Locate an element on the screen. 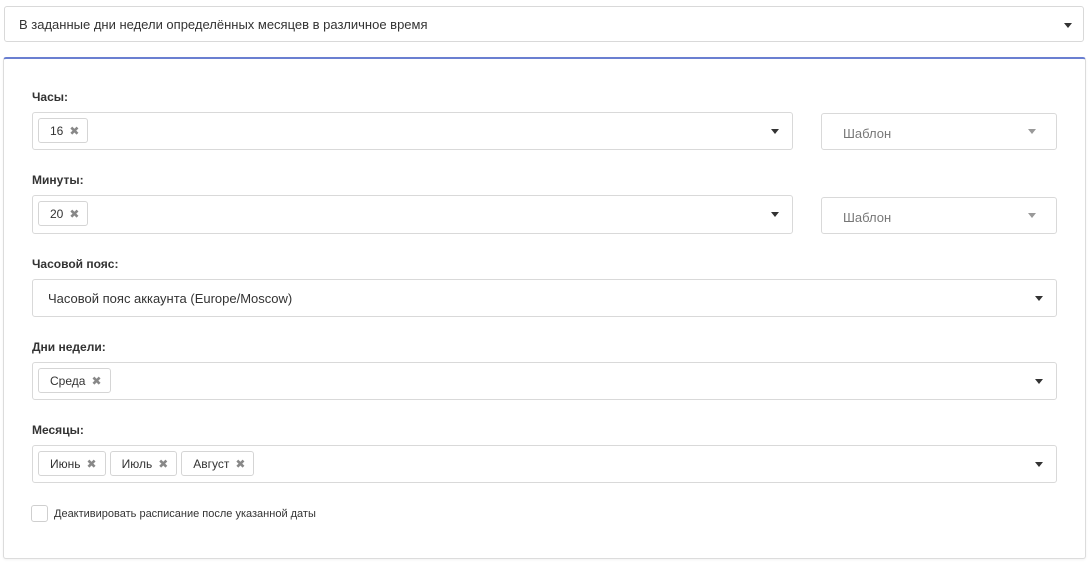  months-label: Месяцы: is located at coordinates (58, 430).